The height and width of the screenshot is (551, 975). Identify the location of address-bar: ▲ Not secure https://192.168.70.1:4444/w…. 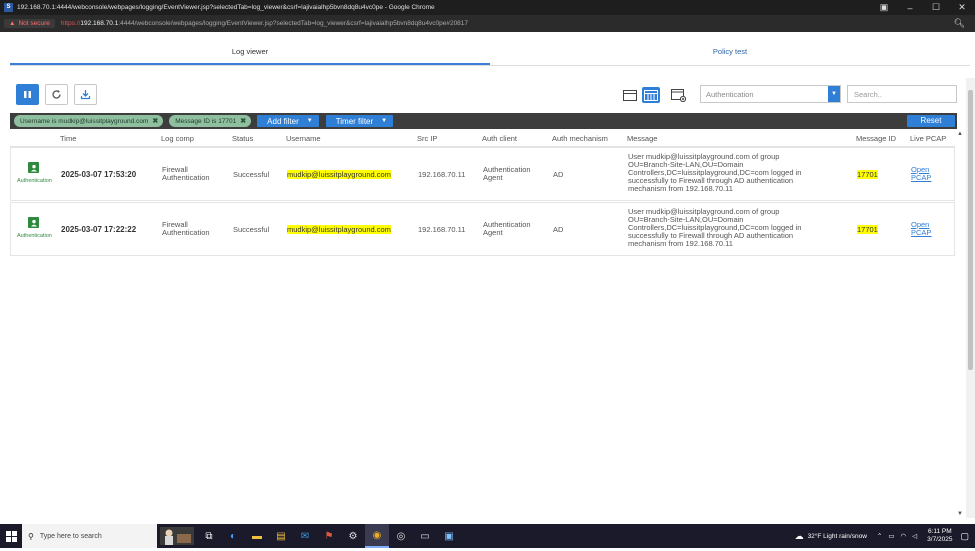
(487, 23).